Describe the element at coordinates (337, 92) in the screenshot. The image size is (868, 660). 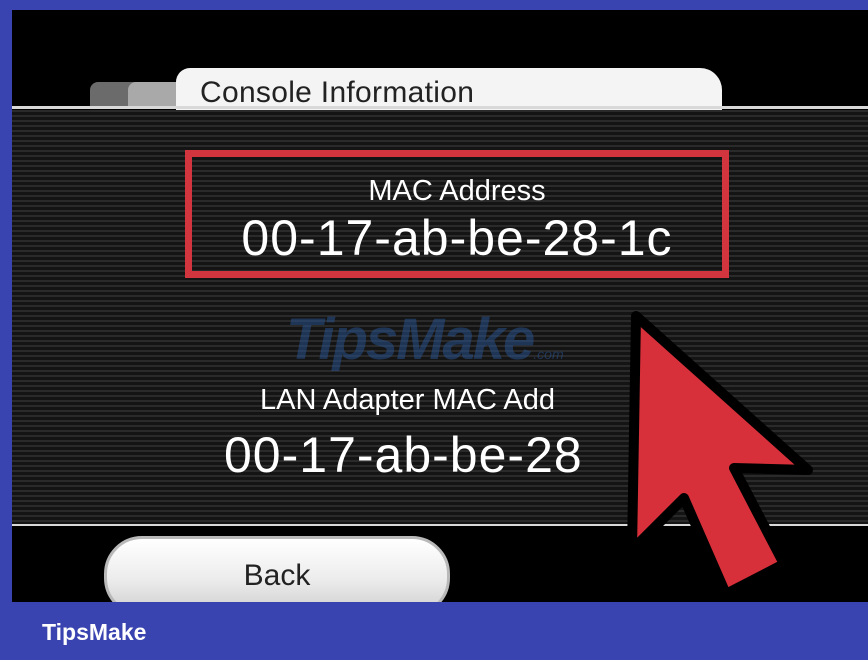
I see `tab-title: Console Information` at that location.